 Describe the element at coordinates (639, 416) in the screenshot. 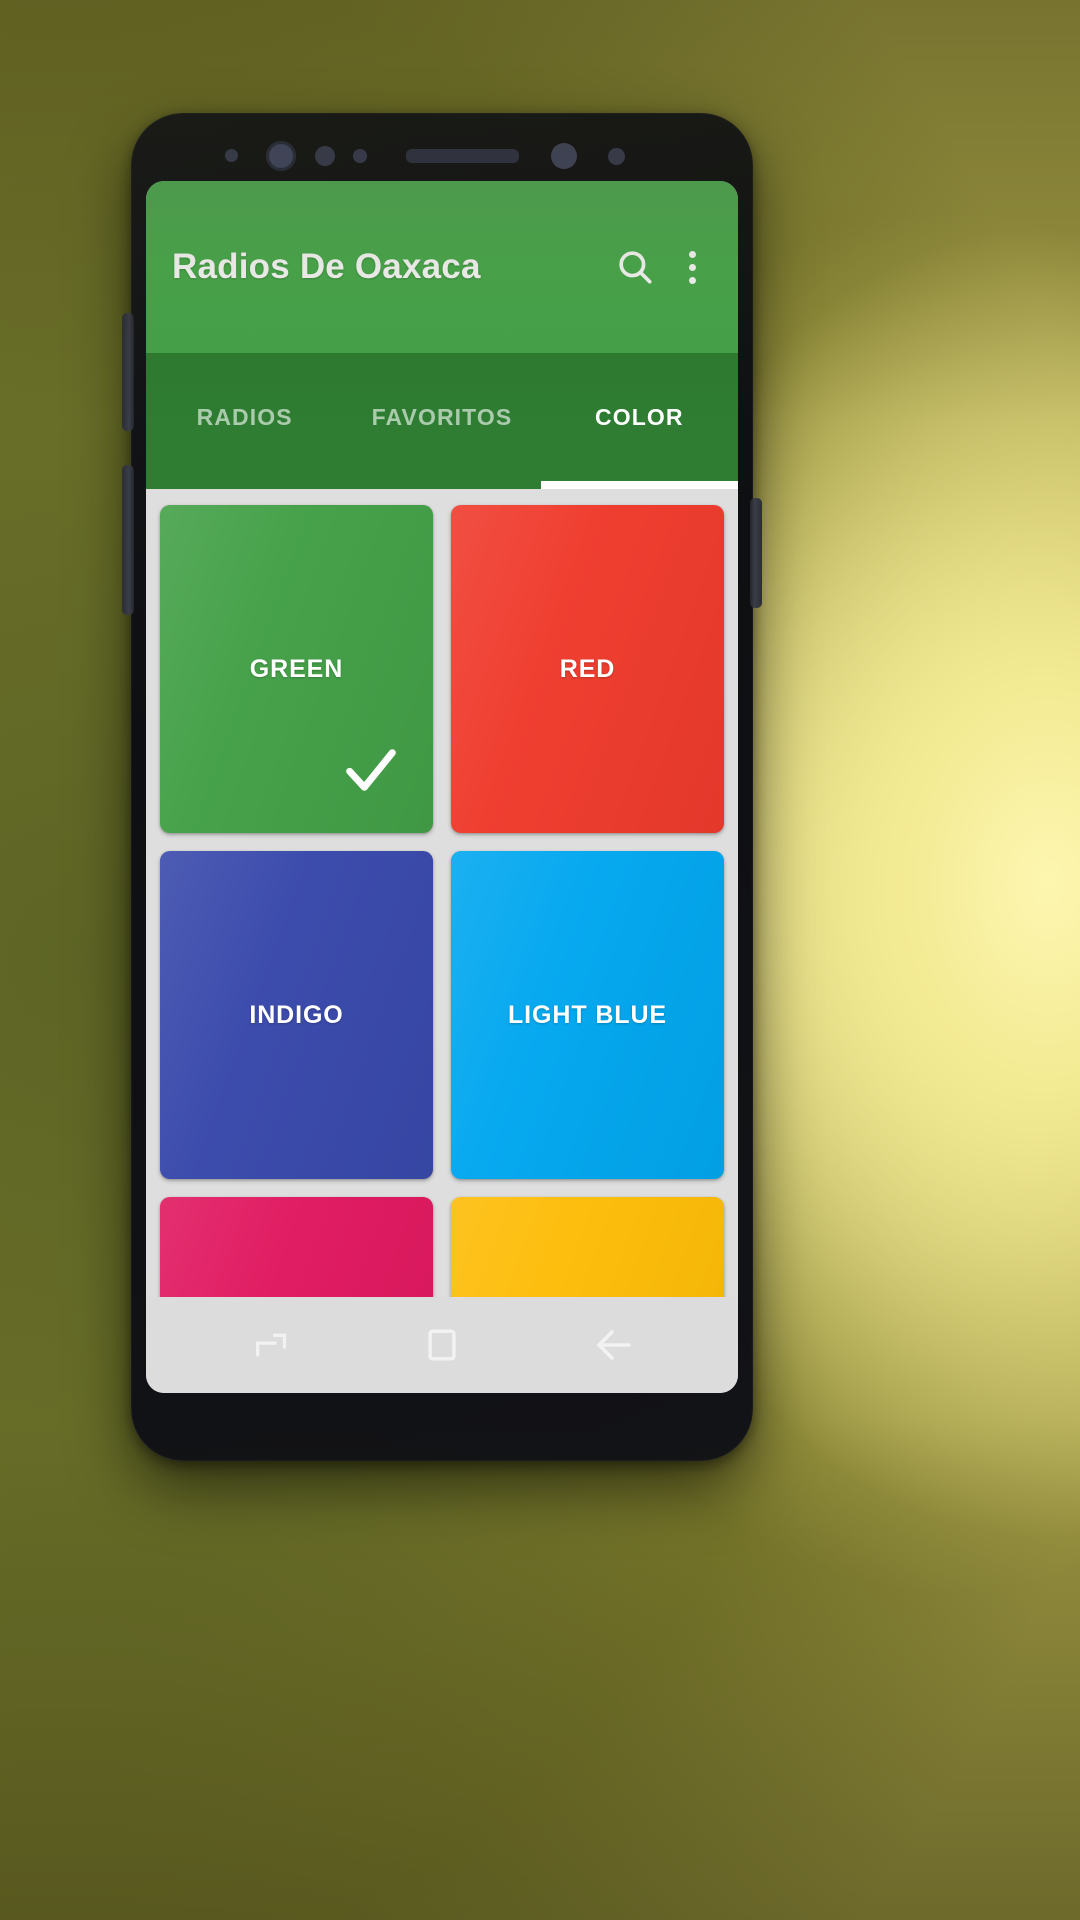

I see `tab-color-label: COLOR` at that location.